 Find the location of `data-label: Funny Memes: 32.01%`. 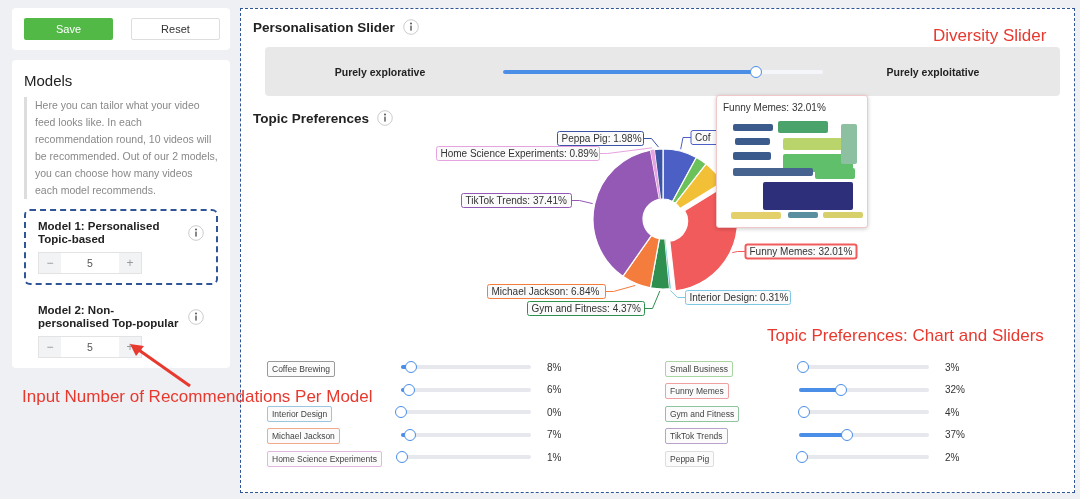

data-label: Funny Memes: 32.01% is located at coordinates (801, 251).